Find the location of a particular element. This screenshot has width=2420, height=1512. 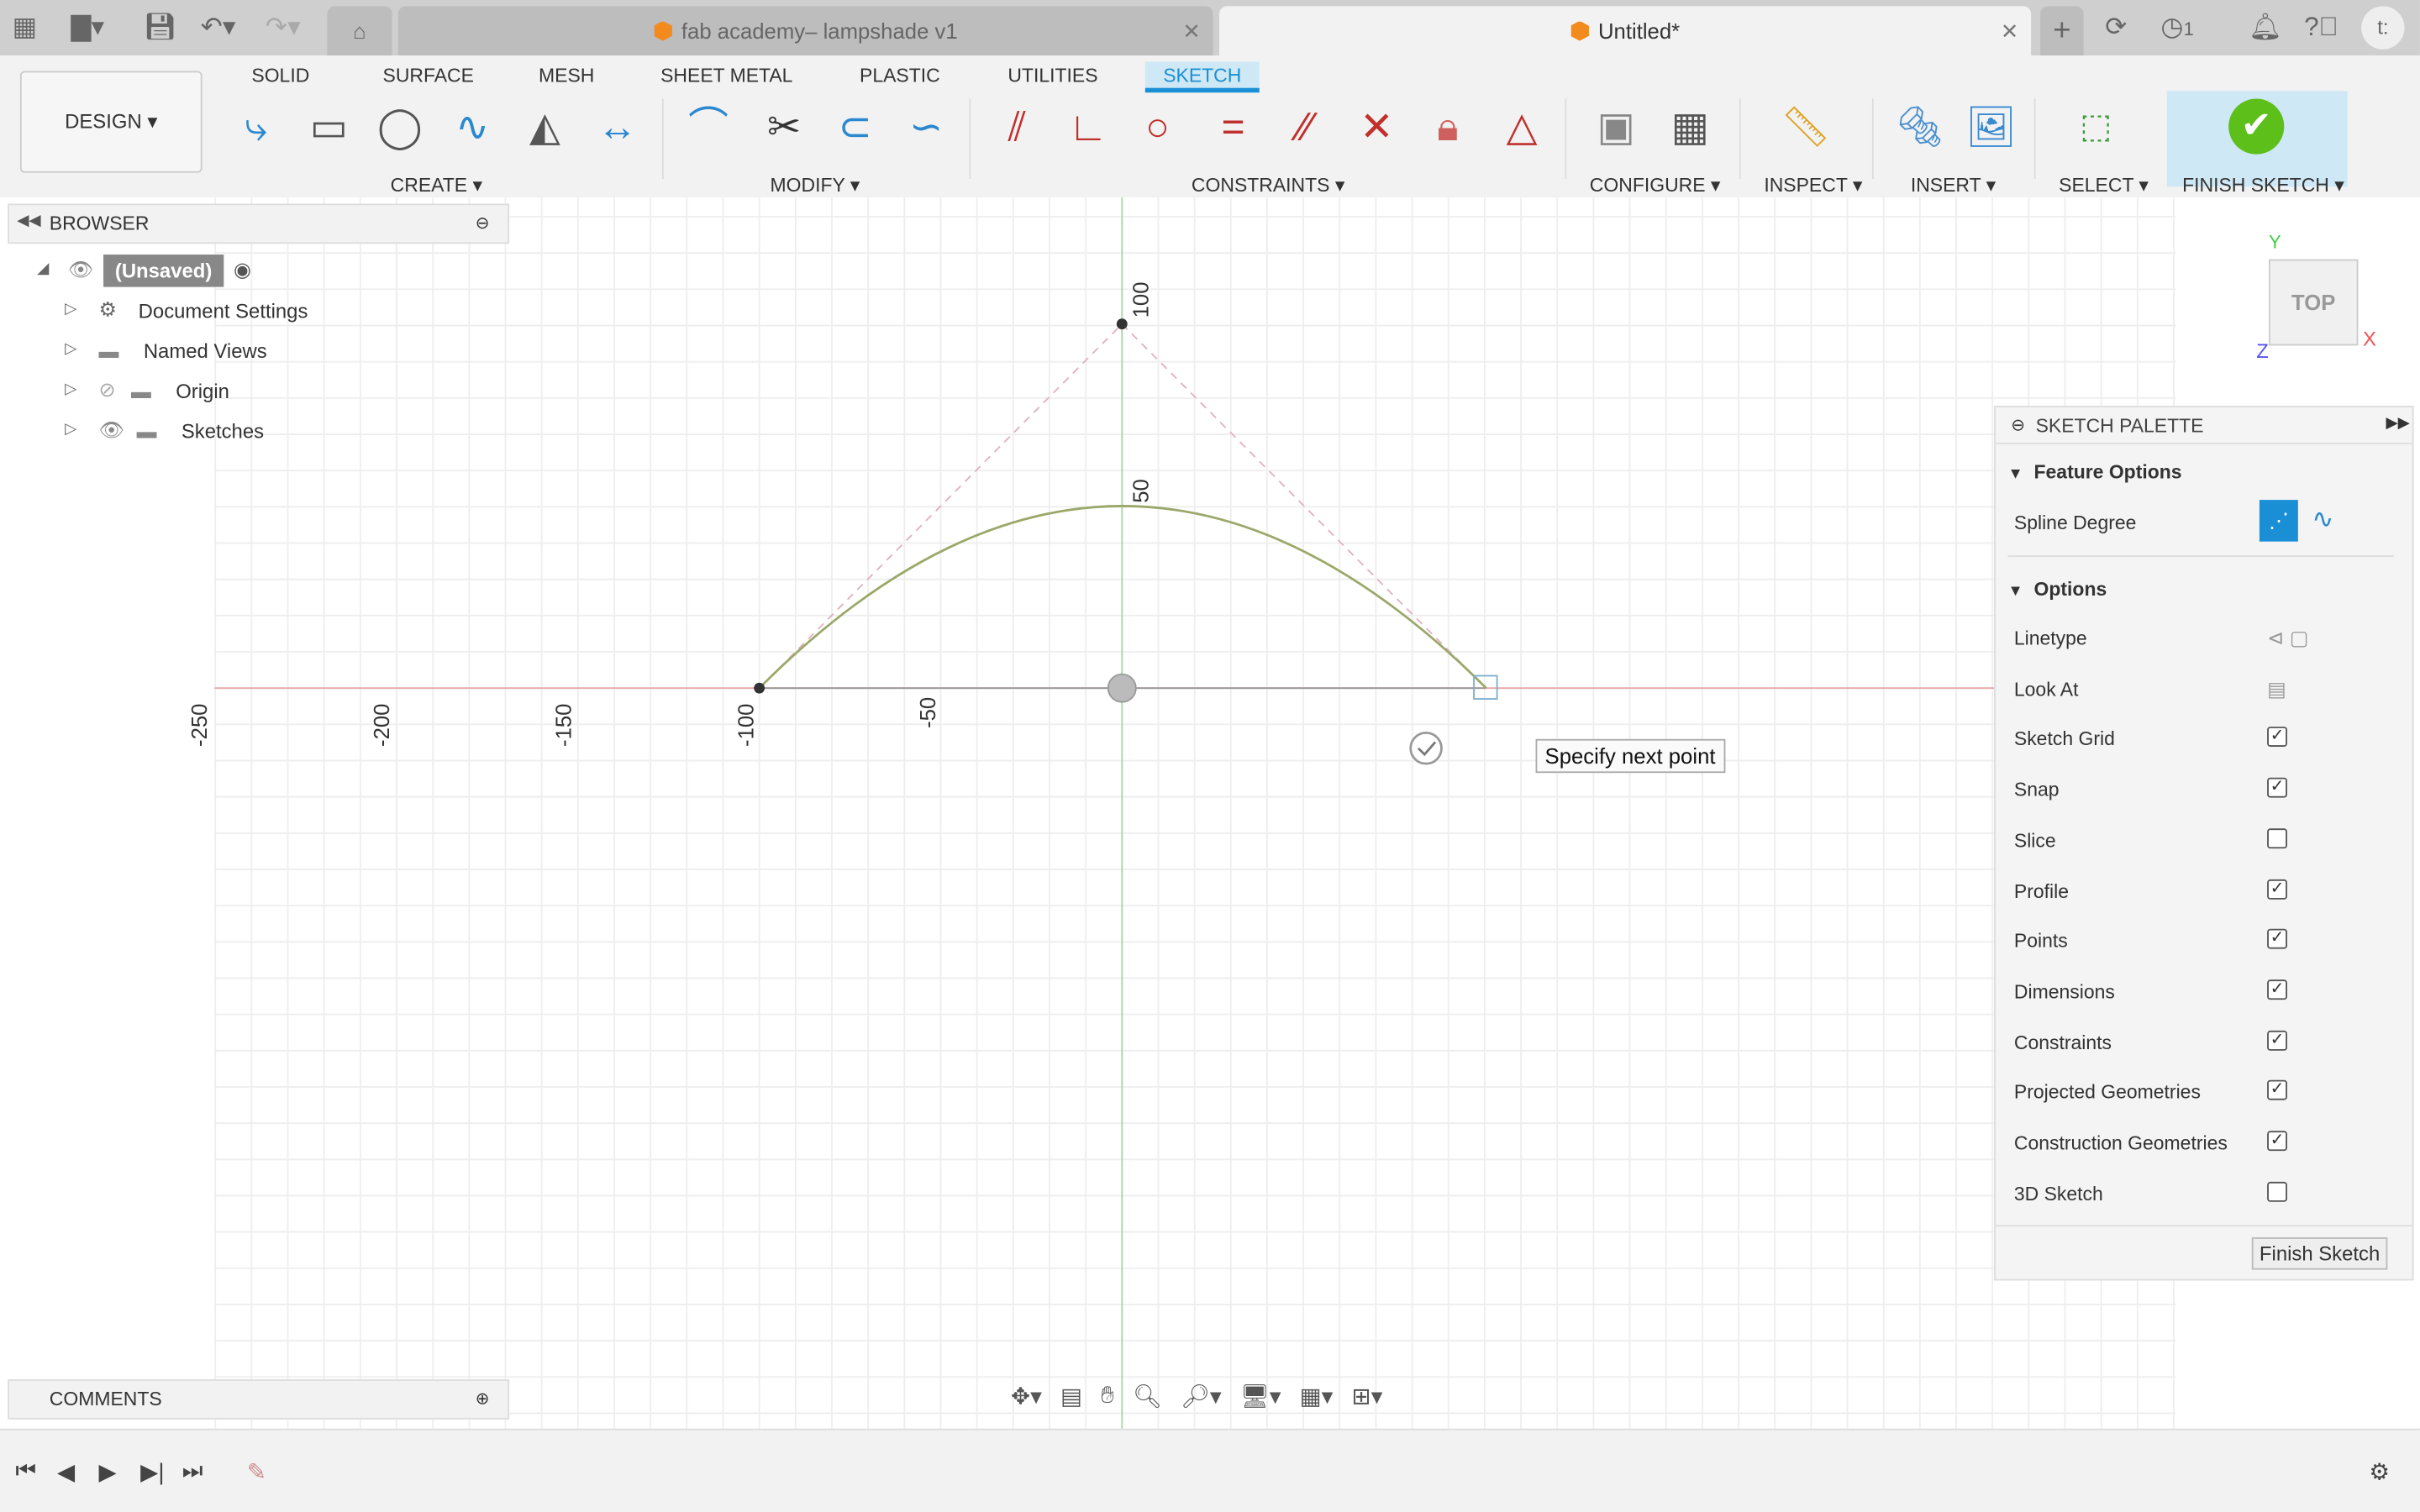

collapse-icon: ◀◀ is located at coordinates (28, 221).